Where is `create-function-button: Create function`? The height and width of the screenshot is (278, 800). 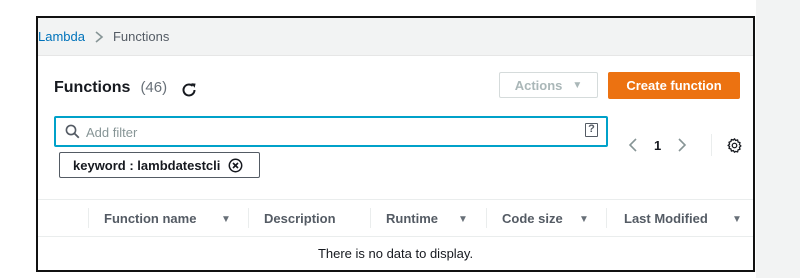
create-function-button: Create function is located at coordinates (674, 85).